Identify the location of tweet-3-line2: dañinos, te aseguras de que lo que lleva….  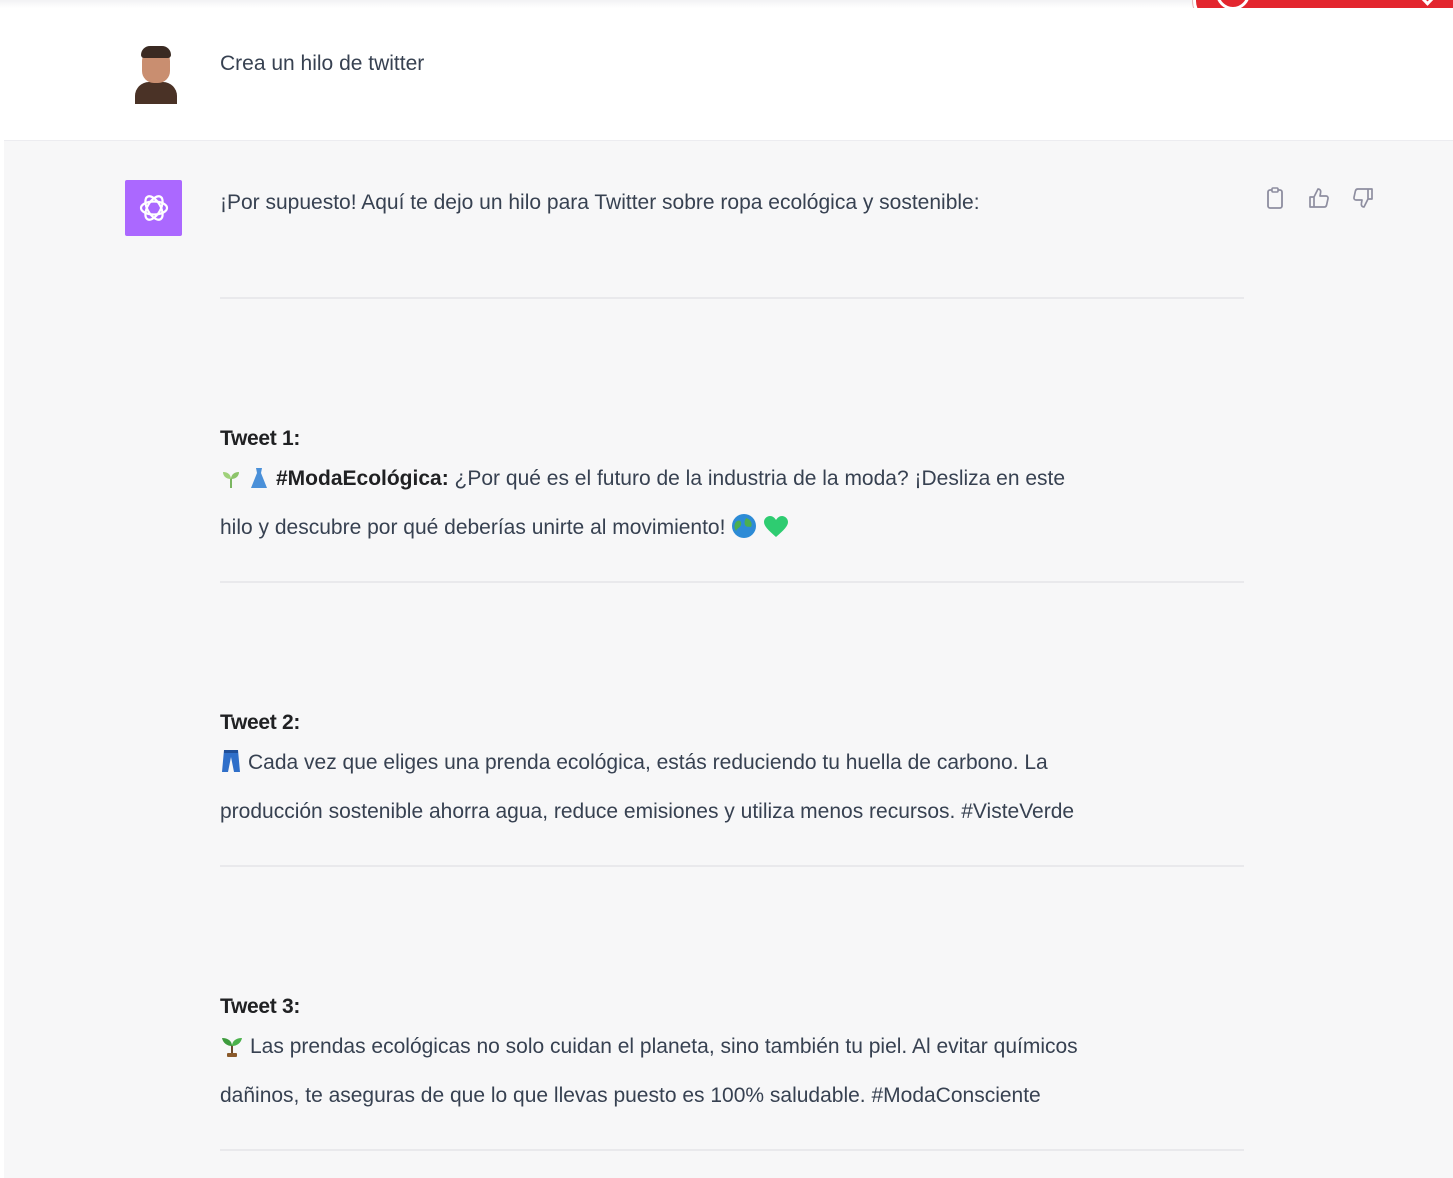
(630, 1095).